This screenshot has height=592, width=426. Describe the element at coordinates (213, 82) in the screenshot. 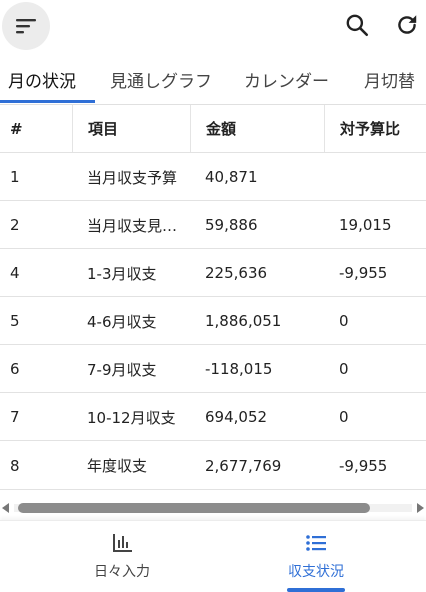

I see `tab-bar: 月の状況 見通しグラフ カレンダー 月切替` at that location.